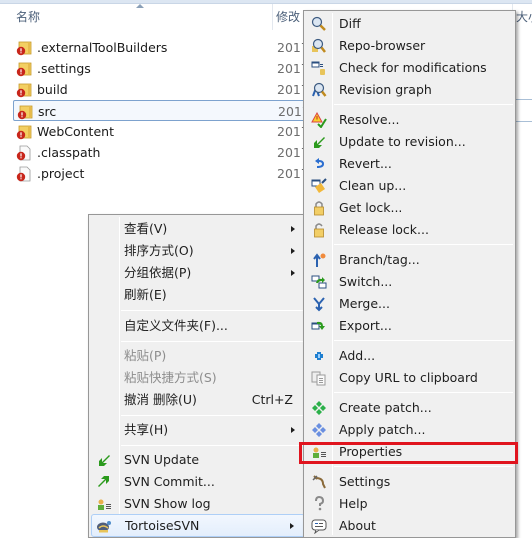  What do you see at coordinates (318, 378) in the screenshot?
I see `copy-url-icon` at bounding box center [318, 378].